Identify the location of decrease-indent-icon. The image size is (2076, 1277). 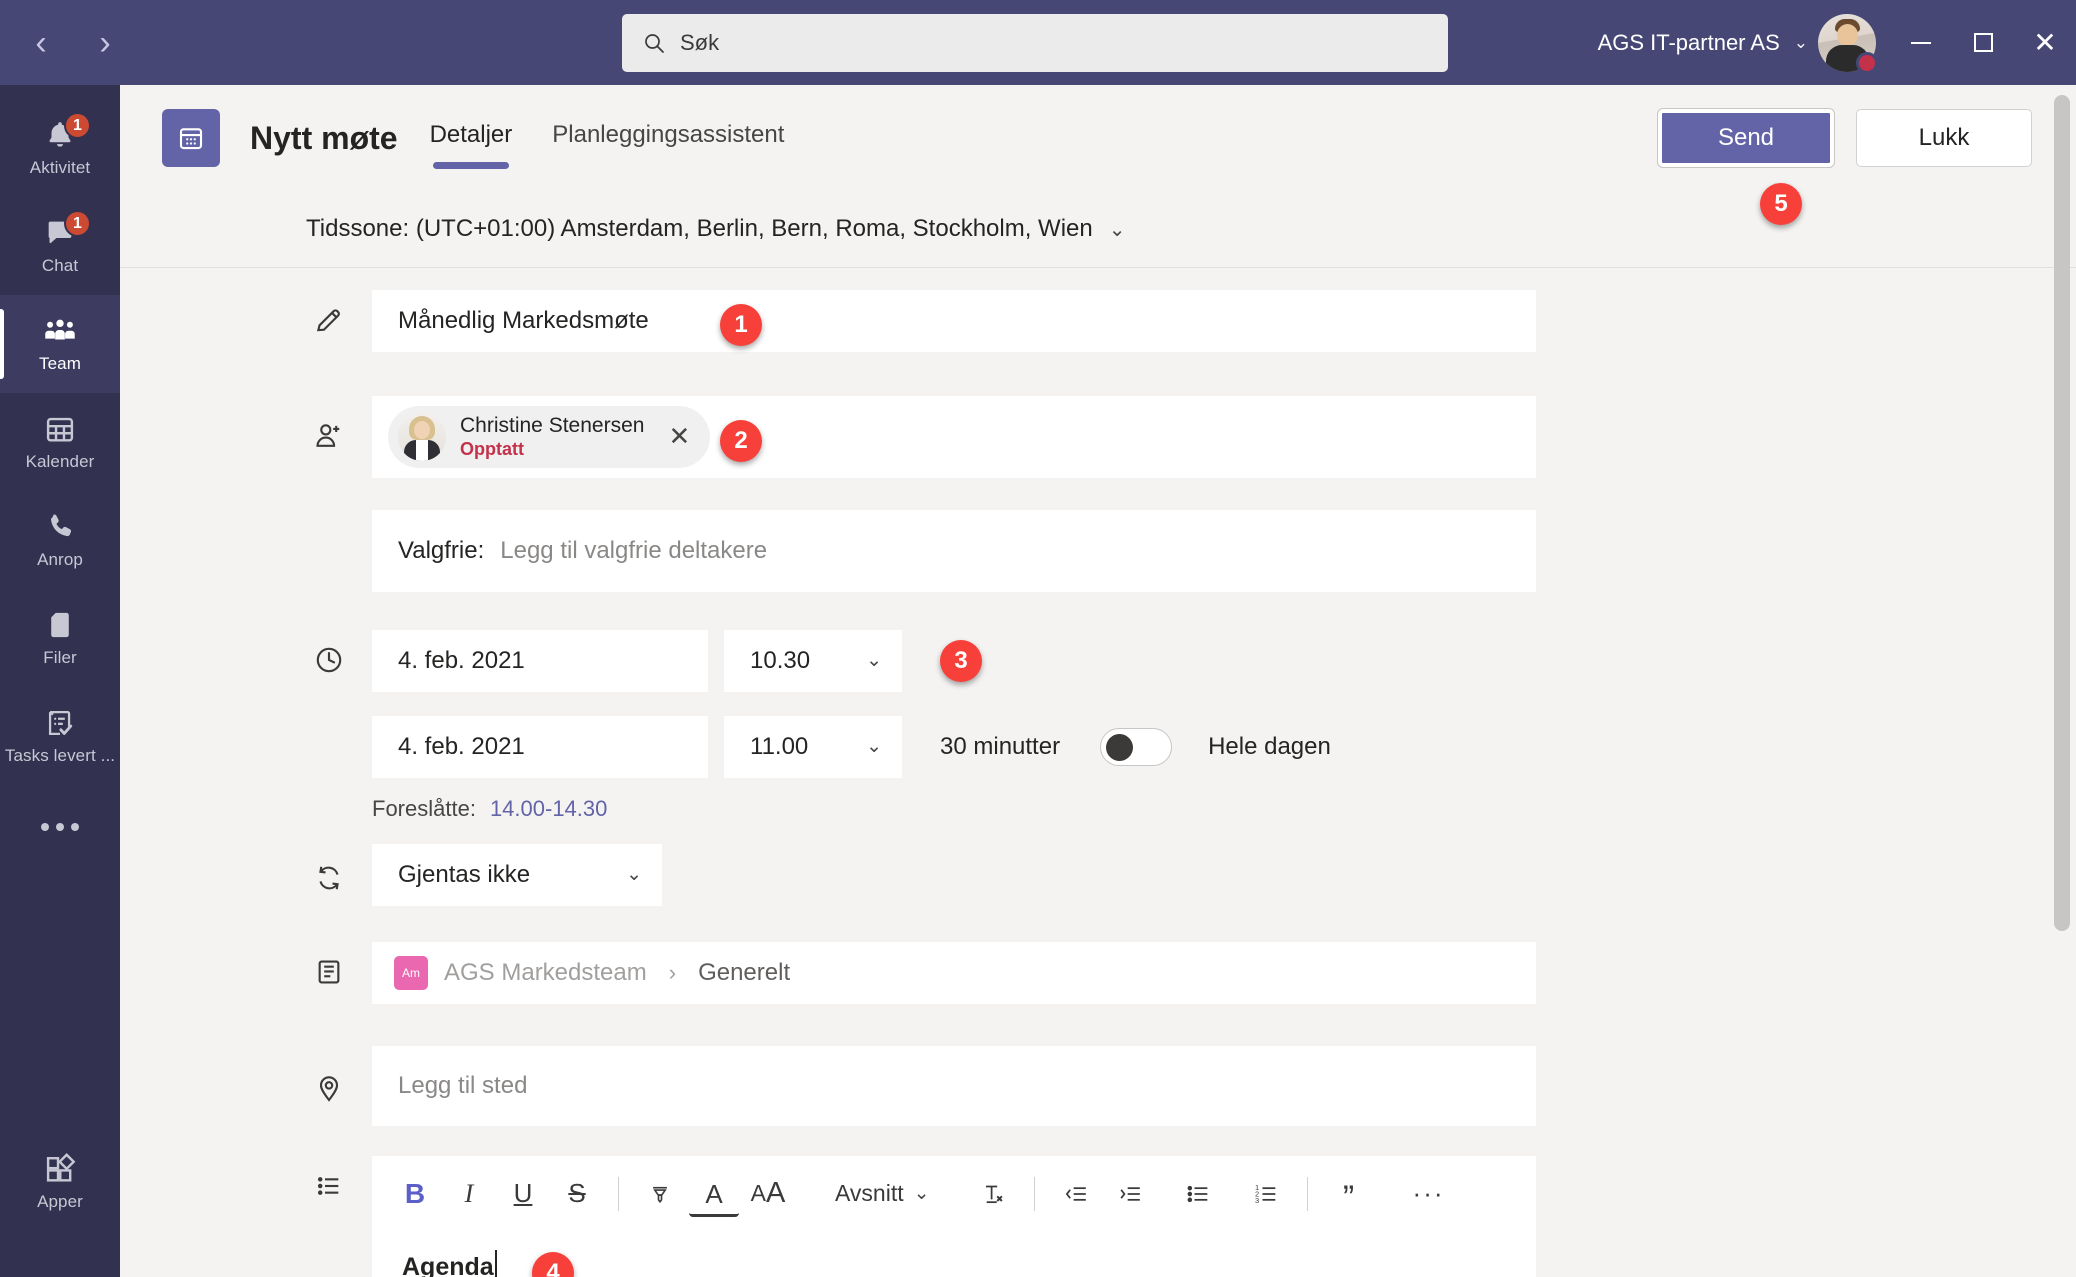
(1076, 1194).